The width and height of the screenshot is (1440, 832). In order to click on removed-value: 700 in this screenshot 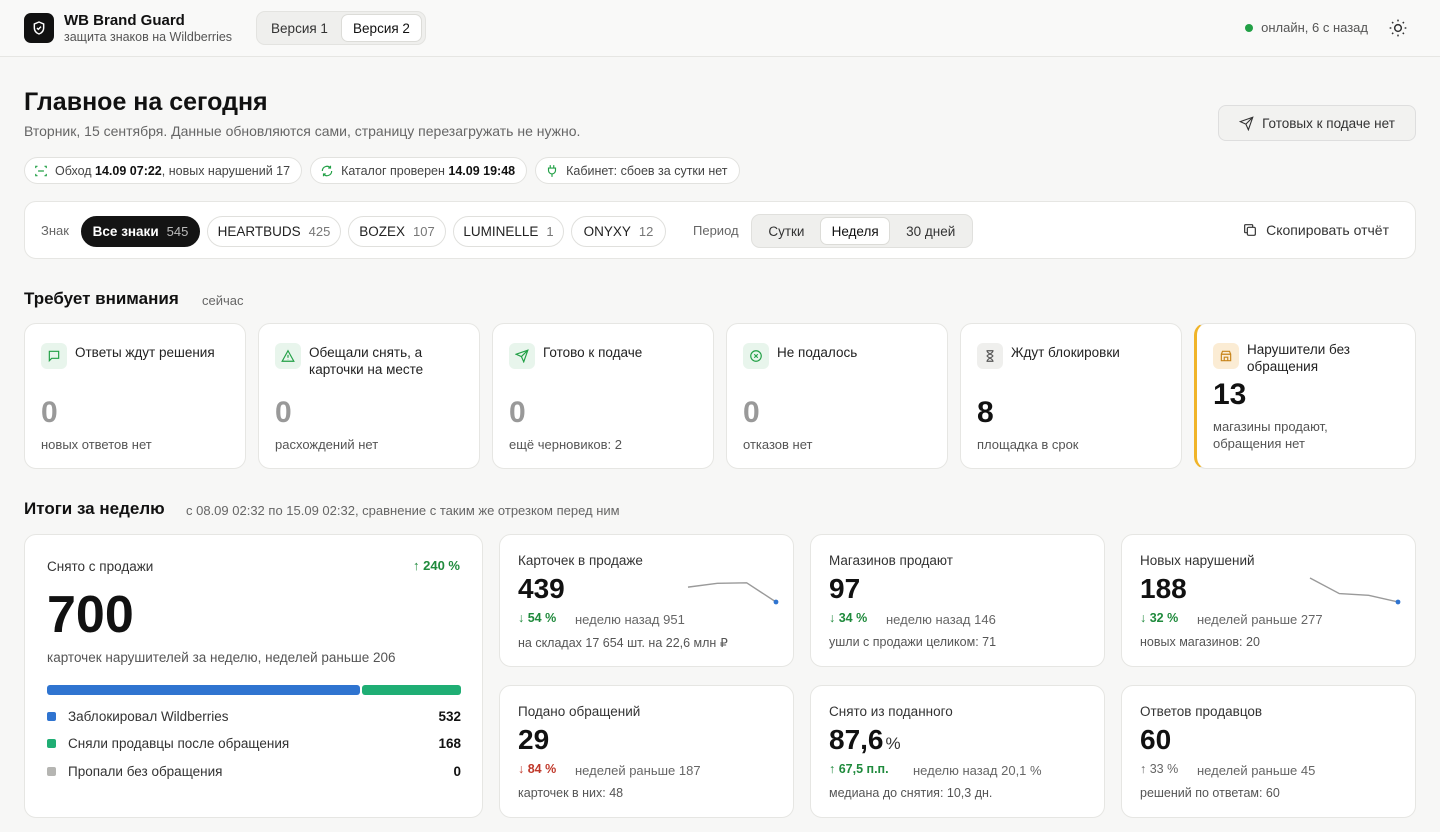, I will do `click(90, 615)`.